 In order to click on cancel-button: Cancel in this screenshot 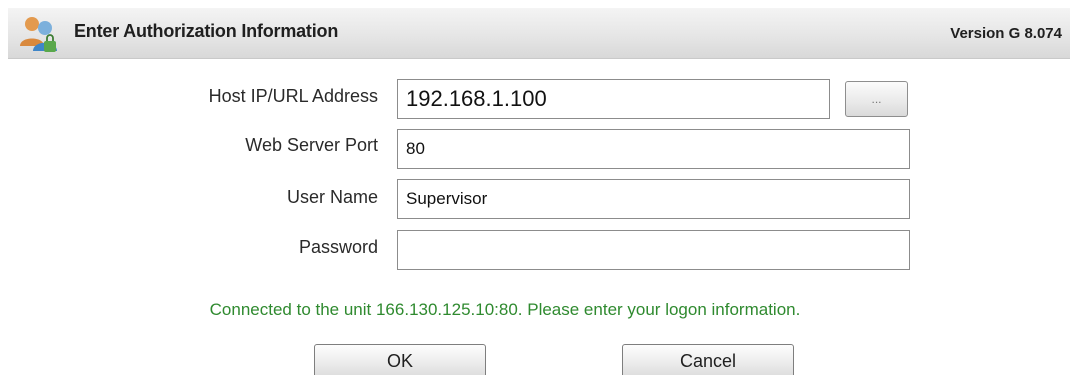, I will do `click(708, 359)`.